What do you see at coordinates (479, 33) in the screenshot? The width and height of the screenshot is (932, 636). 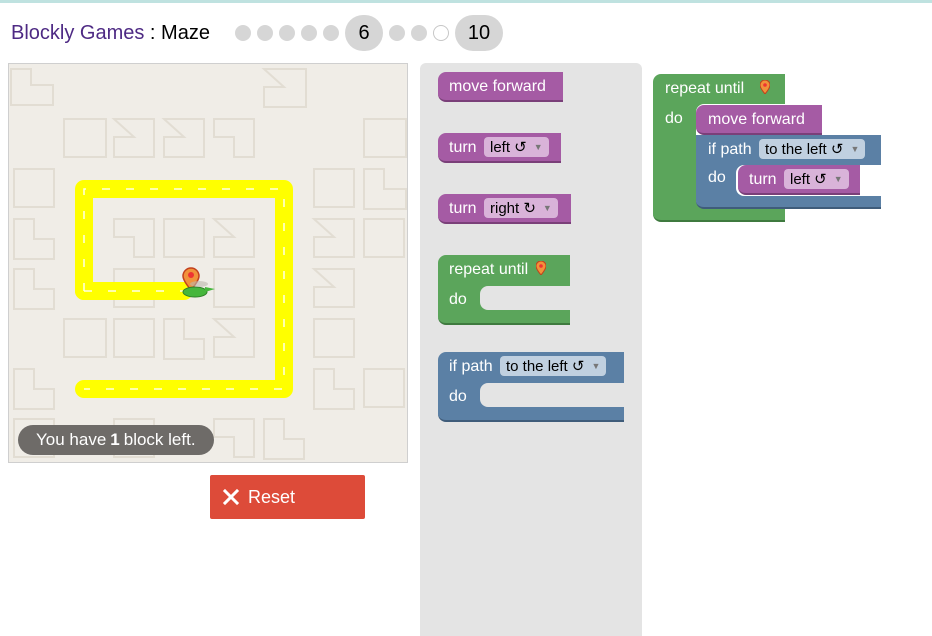 I see `level-last: 10` at bounding box center [479, 33].